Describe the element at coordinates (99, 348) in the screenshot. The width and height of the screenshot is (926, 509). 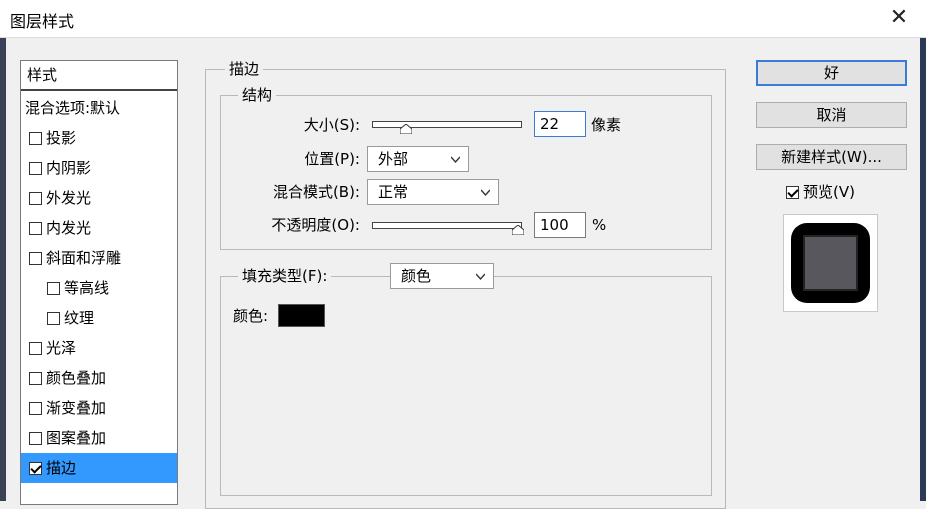
I see `style-list-item: 光泽` at that location.